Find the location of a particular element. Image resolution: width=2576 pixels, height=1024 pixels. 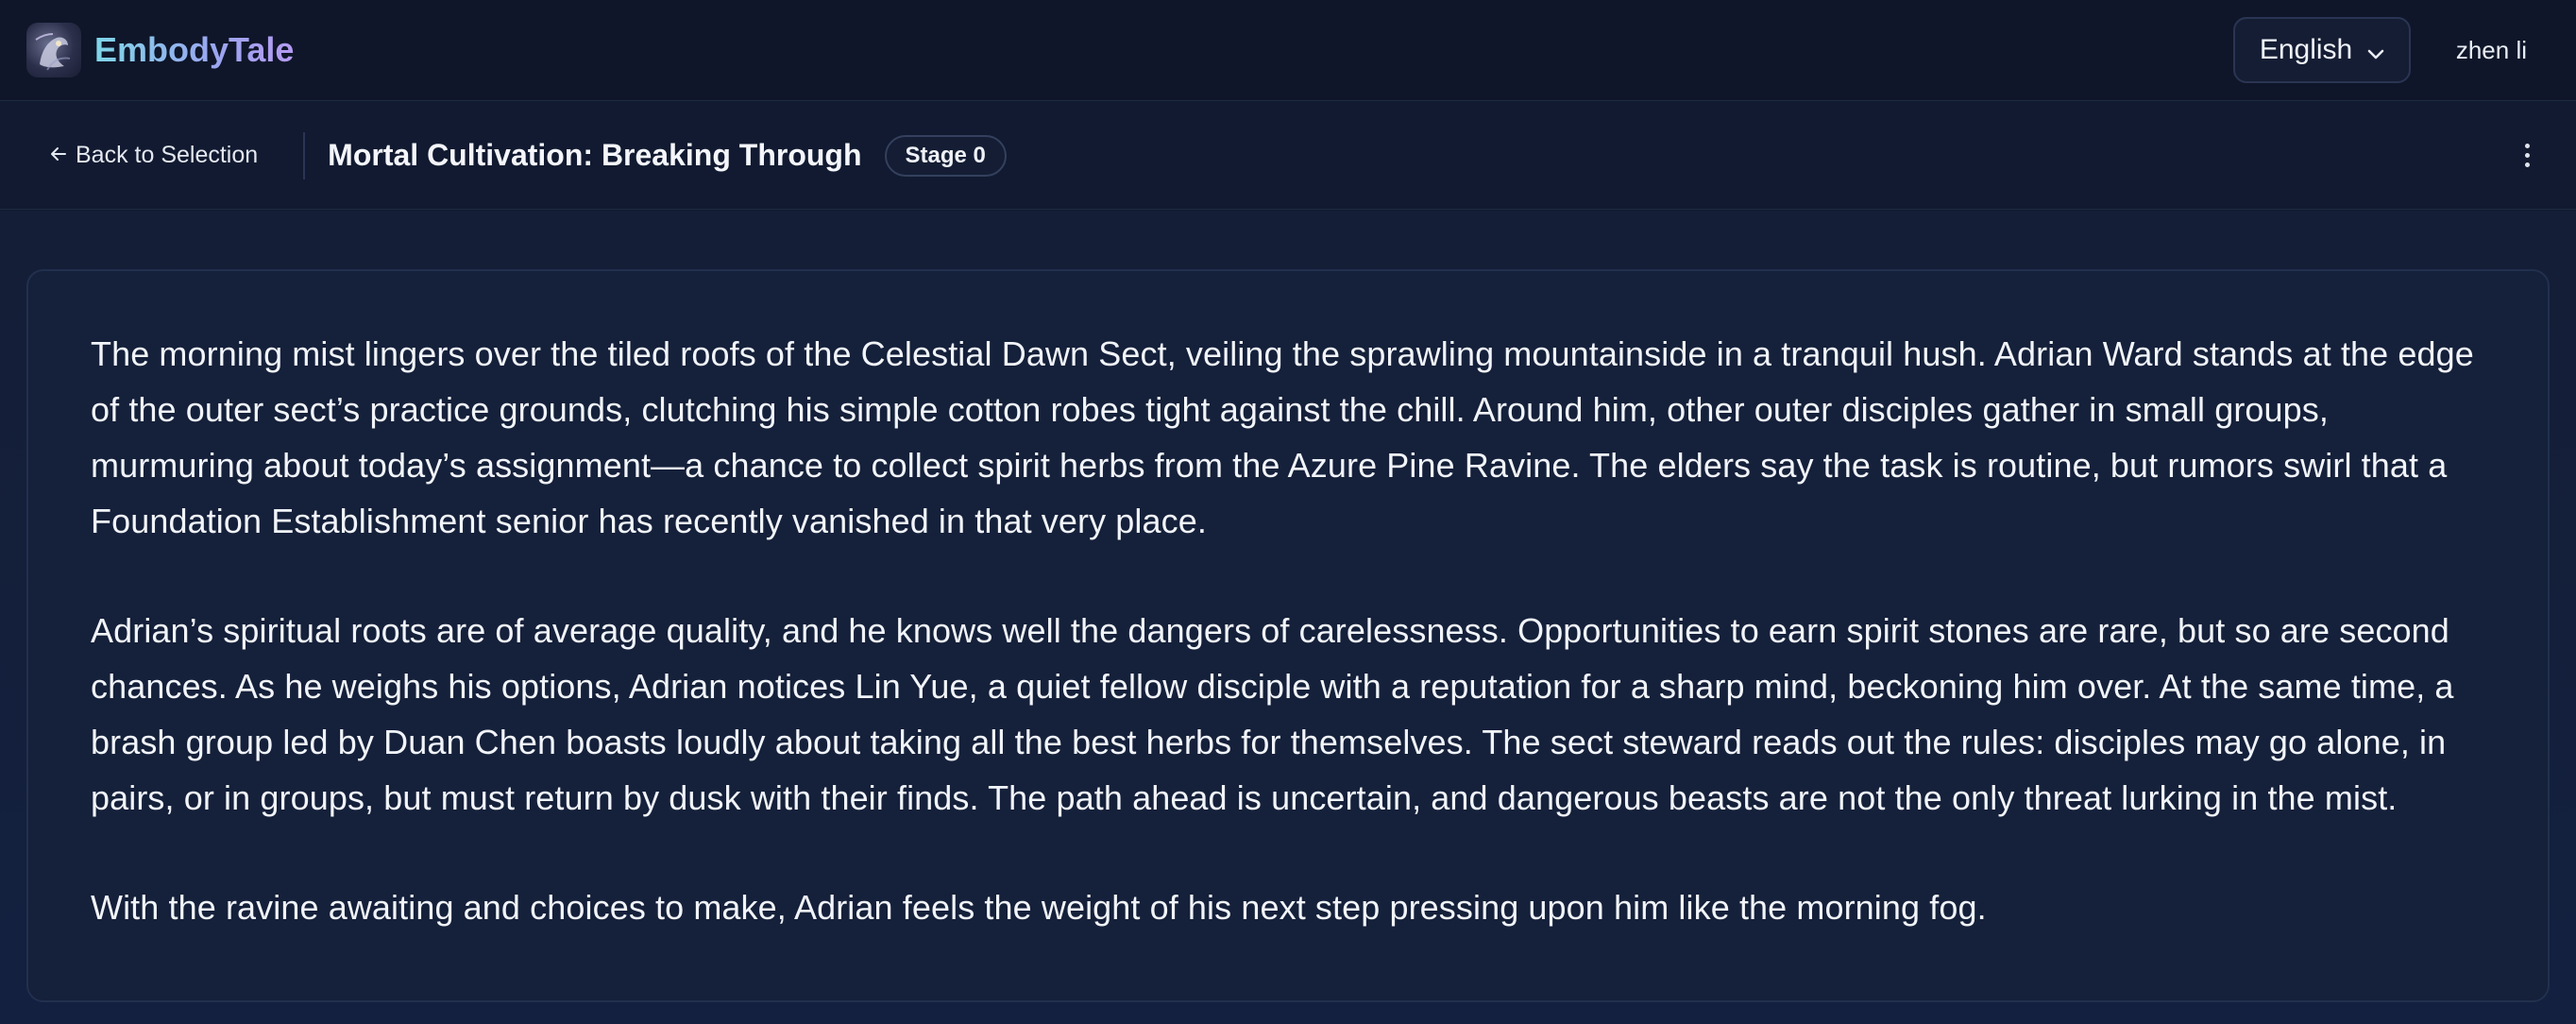

back-to-selection-button: Back to Selection is located at coordinates (153, 155).